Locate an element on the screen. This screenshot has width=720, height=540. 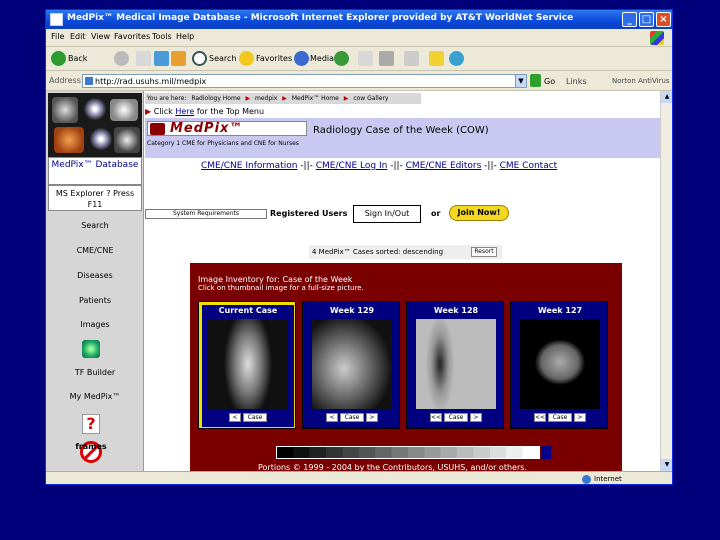
stop-icon is located at coordinates (143, 58).